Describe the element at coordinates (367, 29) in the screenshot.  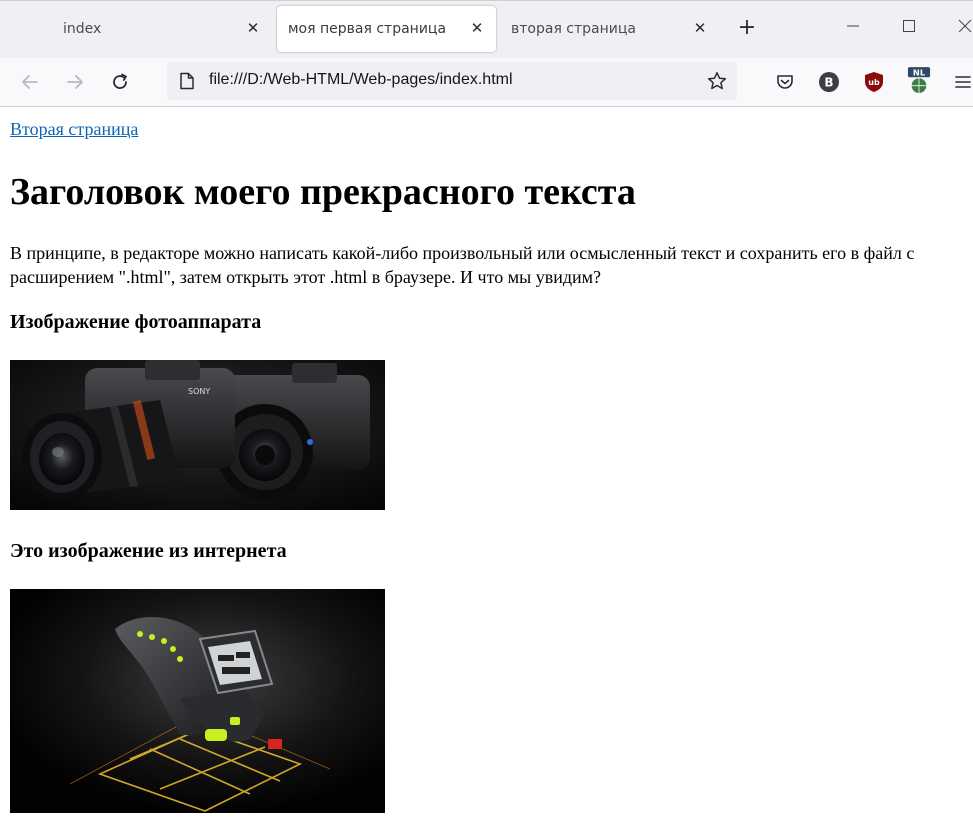
I see `tab-title: моя первая страница` at that location.